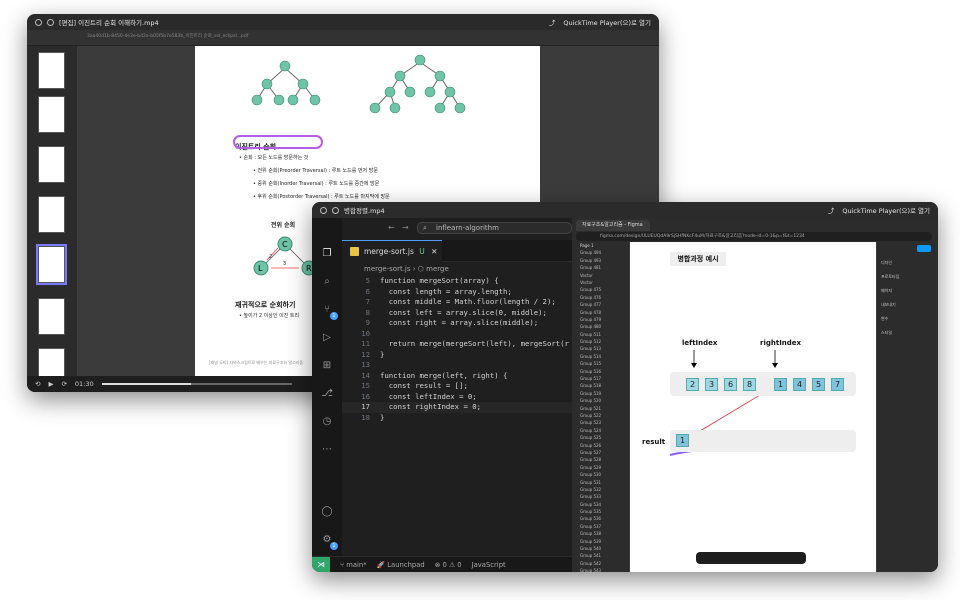  I want to click on layer-item: Group 533, so click(600, 496).